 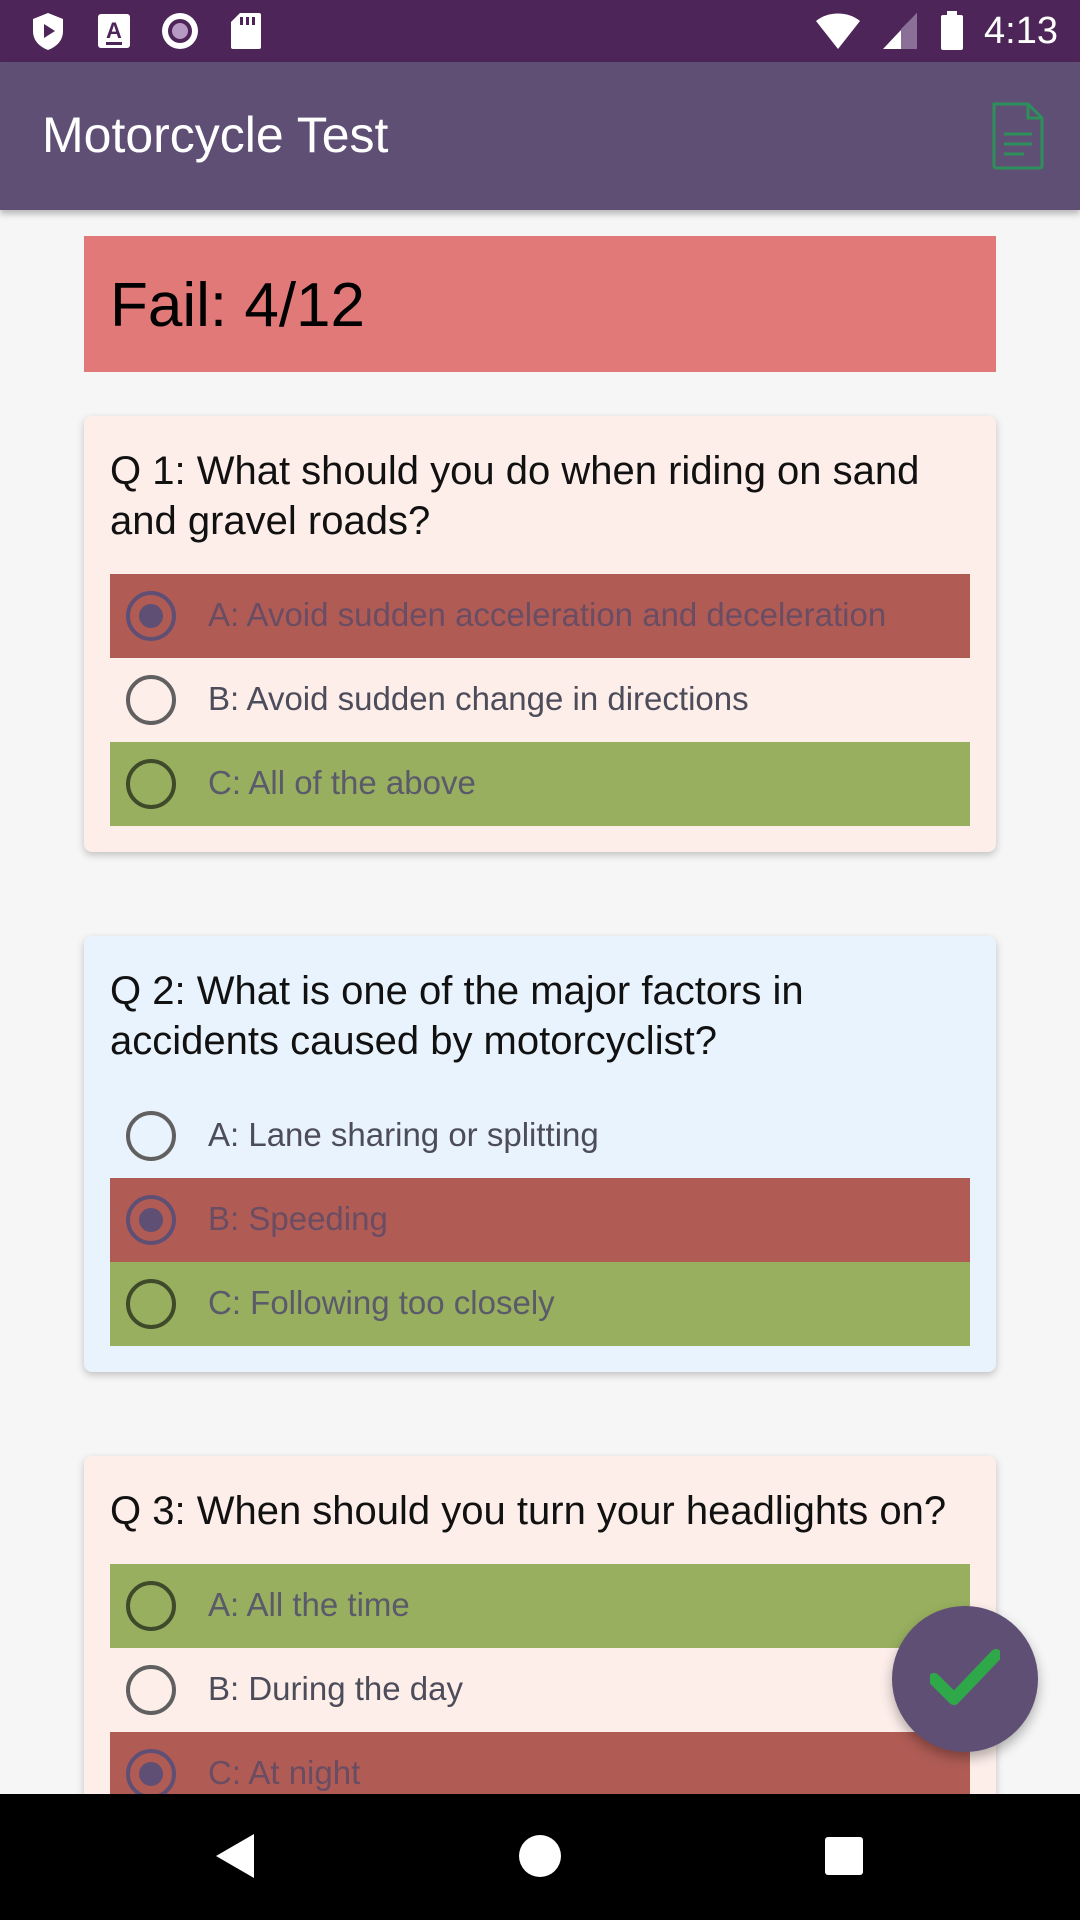 What do you see at coordinates (238, 305) in the screenshot?
I see `result-score: Fail: 4/12` at bounding box center [238, 305].